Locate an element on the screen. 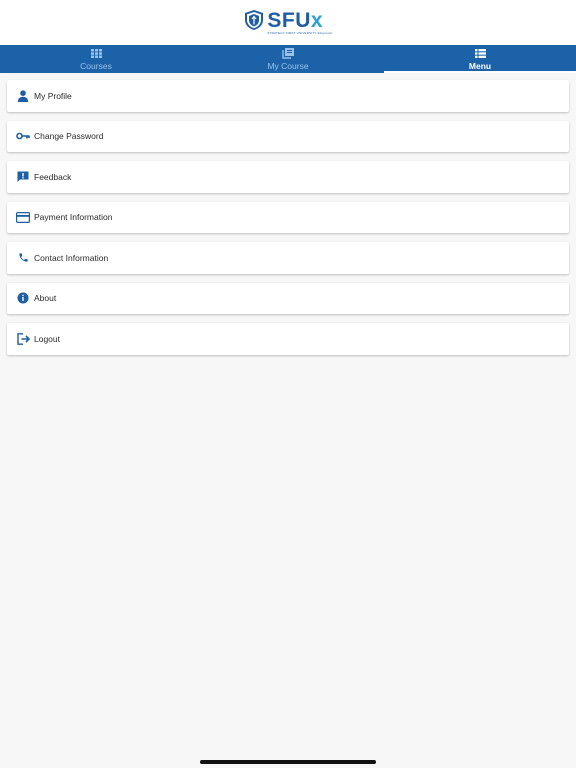 The image size is (576, 768). logo-wordmark: SFU is located at coordinates (289, 20).